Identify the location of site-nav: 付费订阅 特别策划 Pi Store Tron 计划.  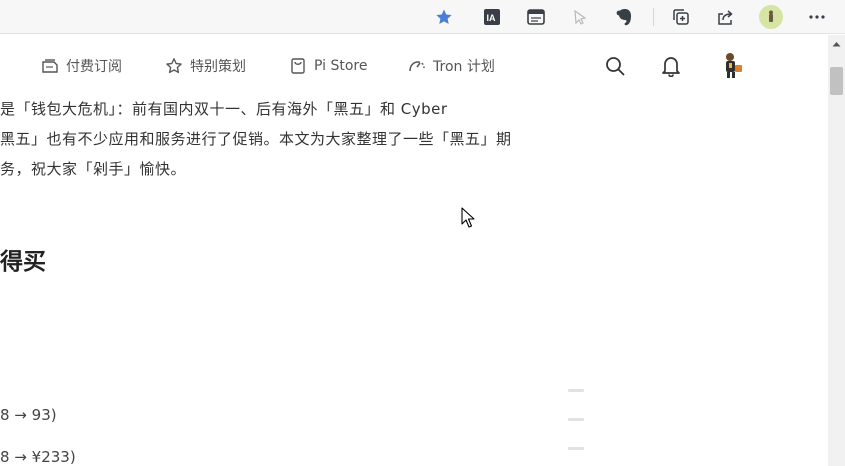
(414, 66).